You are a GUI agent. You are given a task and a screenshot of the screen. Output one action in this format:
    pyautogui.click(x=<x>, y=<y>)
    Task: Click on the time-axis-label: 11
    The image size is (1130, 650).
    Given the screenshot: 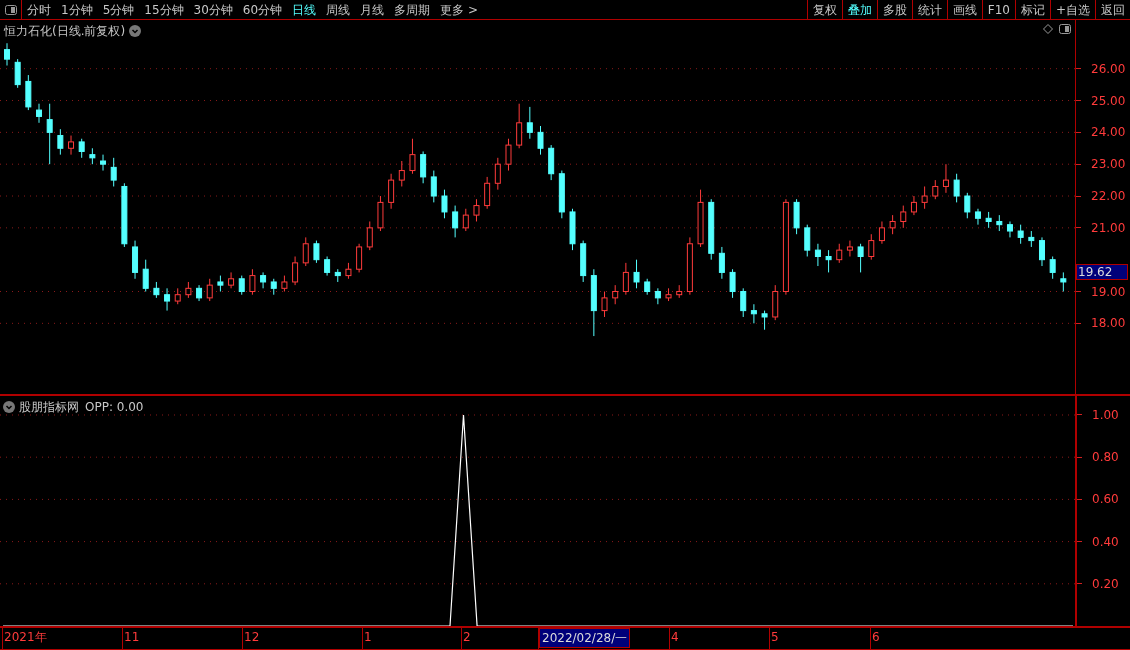 What is the action you would take?
    pyautogui.click(x=132, y=637)
    